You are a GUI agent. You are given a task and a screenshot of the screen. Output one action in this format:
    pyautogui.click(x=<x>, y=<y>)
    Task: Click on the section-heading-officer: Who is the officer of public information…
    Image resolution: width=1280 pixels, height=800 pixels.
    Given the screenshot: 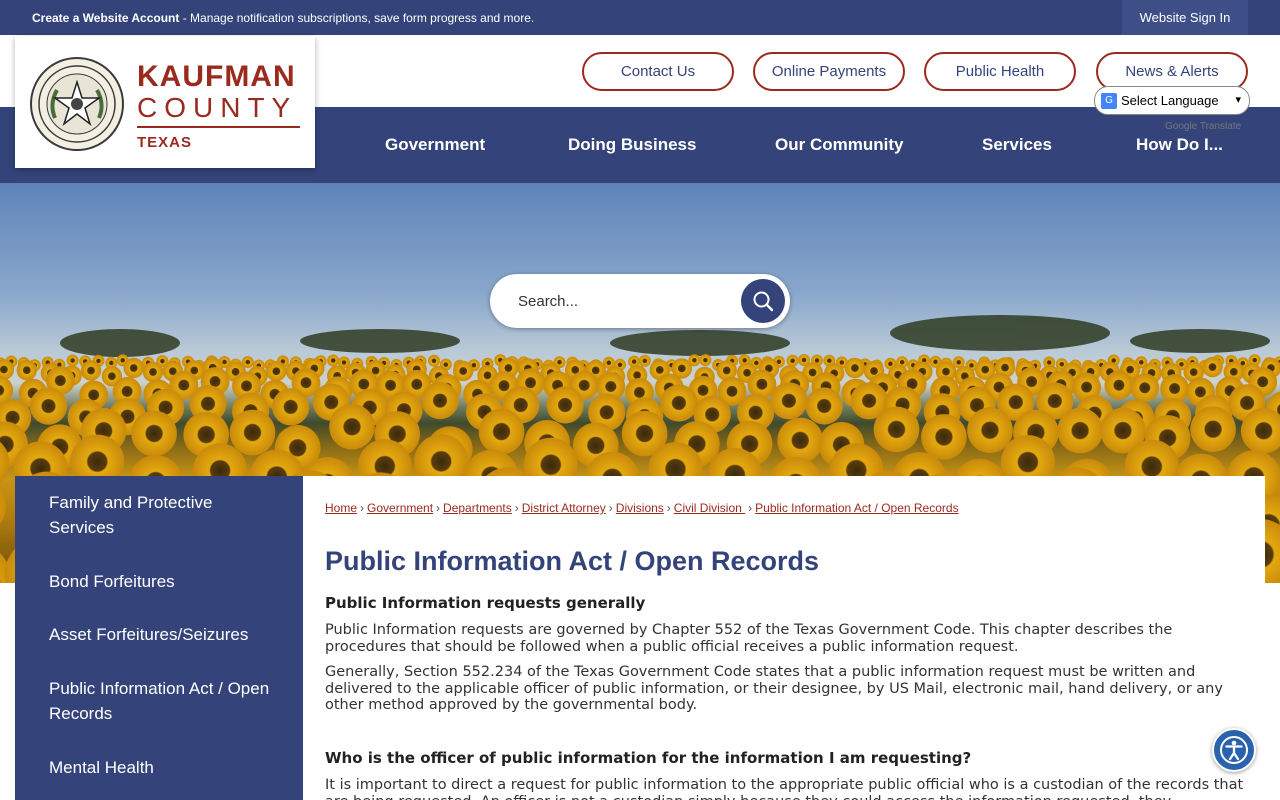 What is the action you would take?
    pyautogui.click(x=648, y=758)
    